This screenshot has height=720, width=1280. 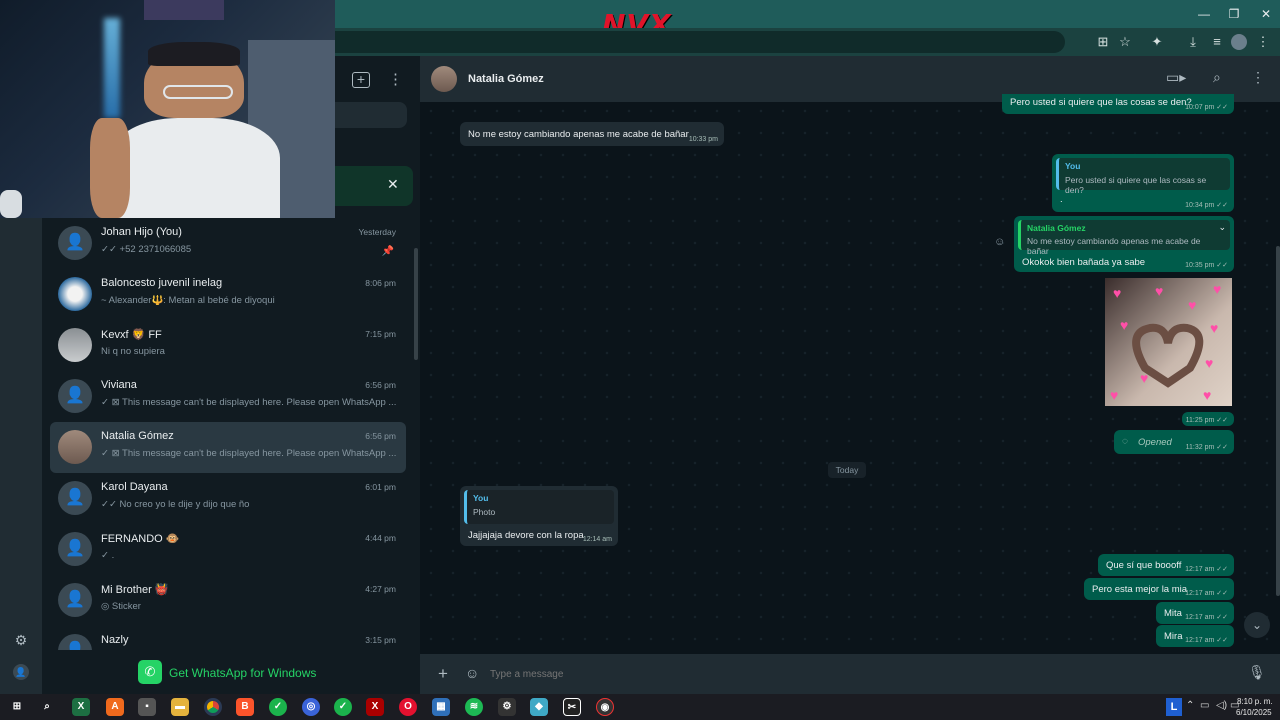 I want to click on app-icon: ◆, so click(x=539, y=707).